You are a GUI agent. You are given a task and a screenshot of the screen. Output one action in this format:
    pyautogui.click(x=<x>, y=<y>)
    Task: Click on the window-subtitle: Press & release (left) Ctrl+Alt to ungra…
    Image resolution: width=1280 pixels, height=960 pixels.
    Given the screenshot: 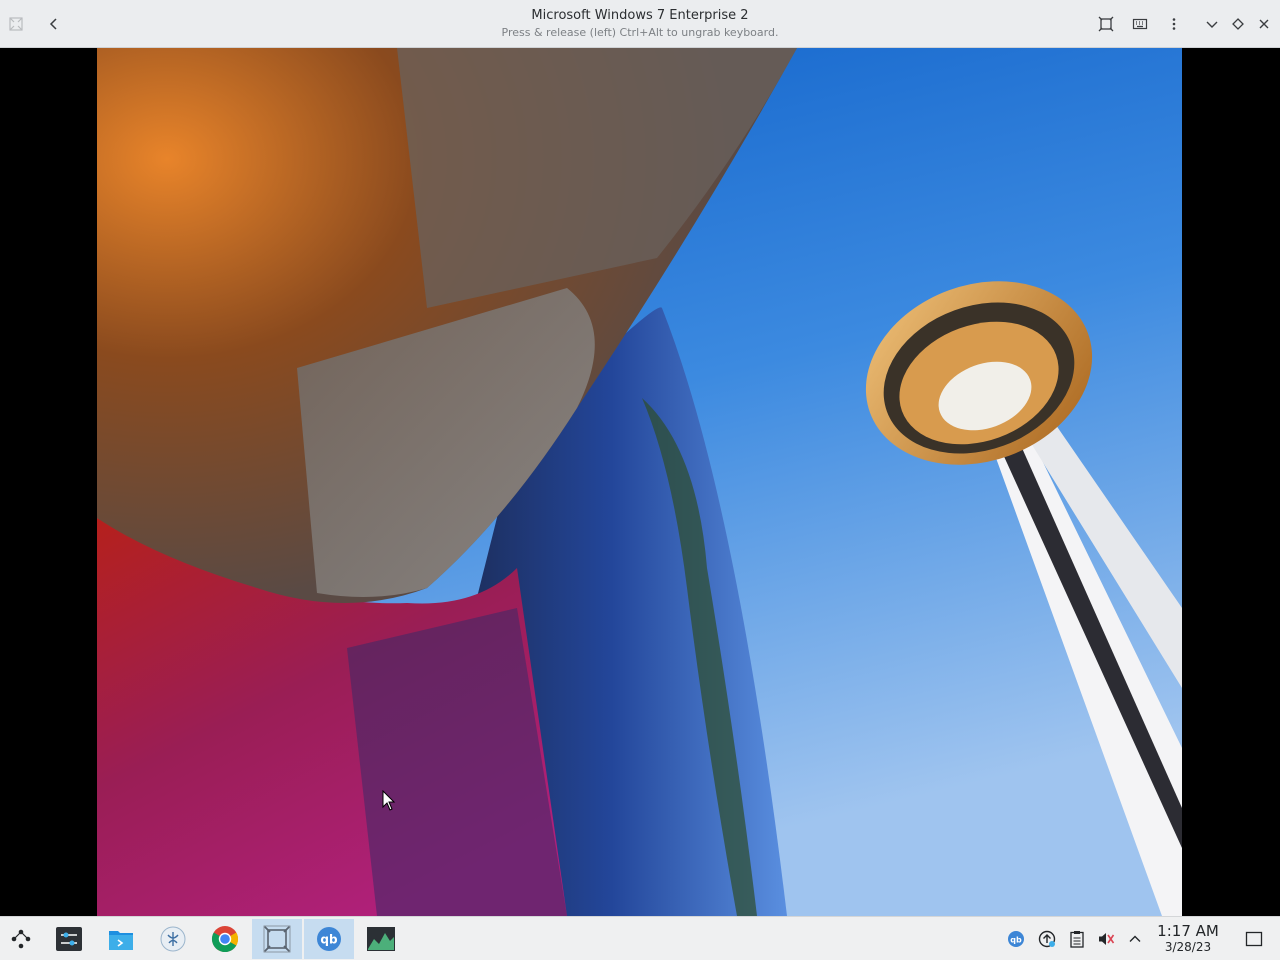 What is the action you would take?
    pyautogui.click(x=640, y=32)
    